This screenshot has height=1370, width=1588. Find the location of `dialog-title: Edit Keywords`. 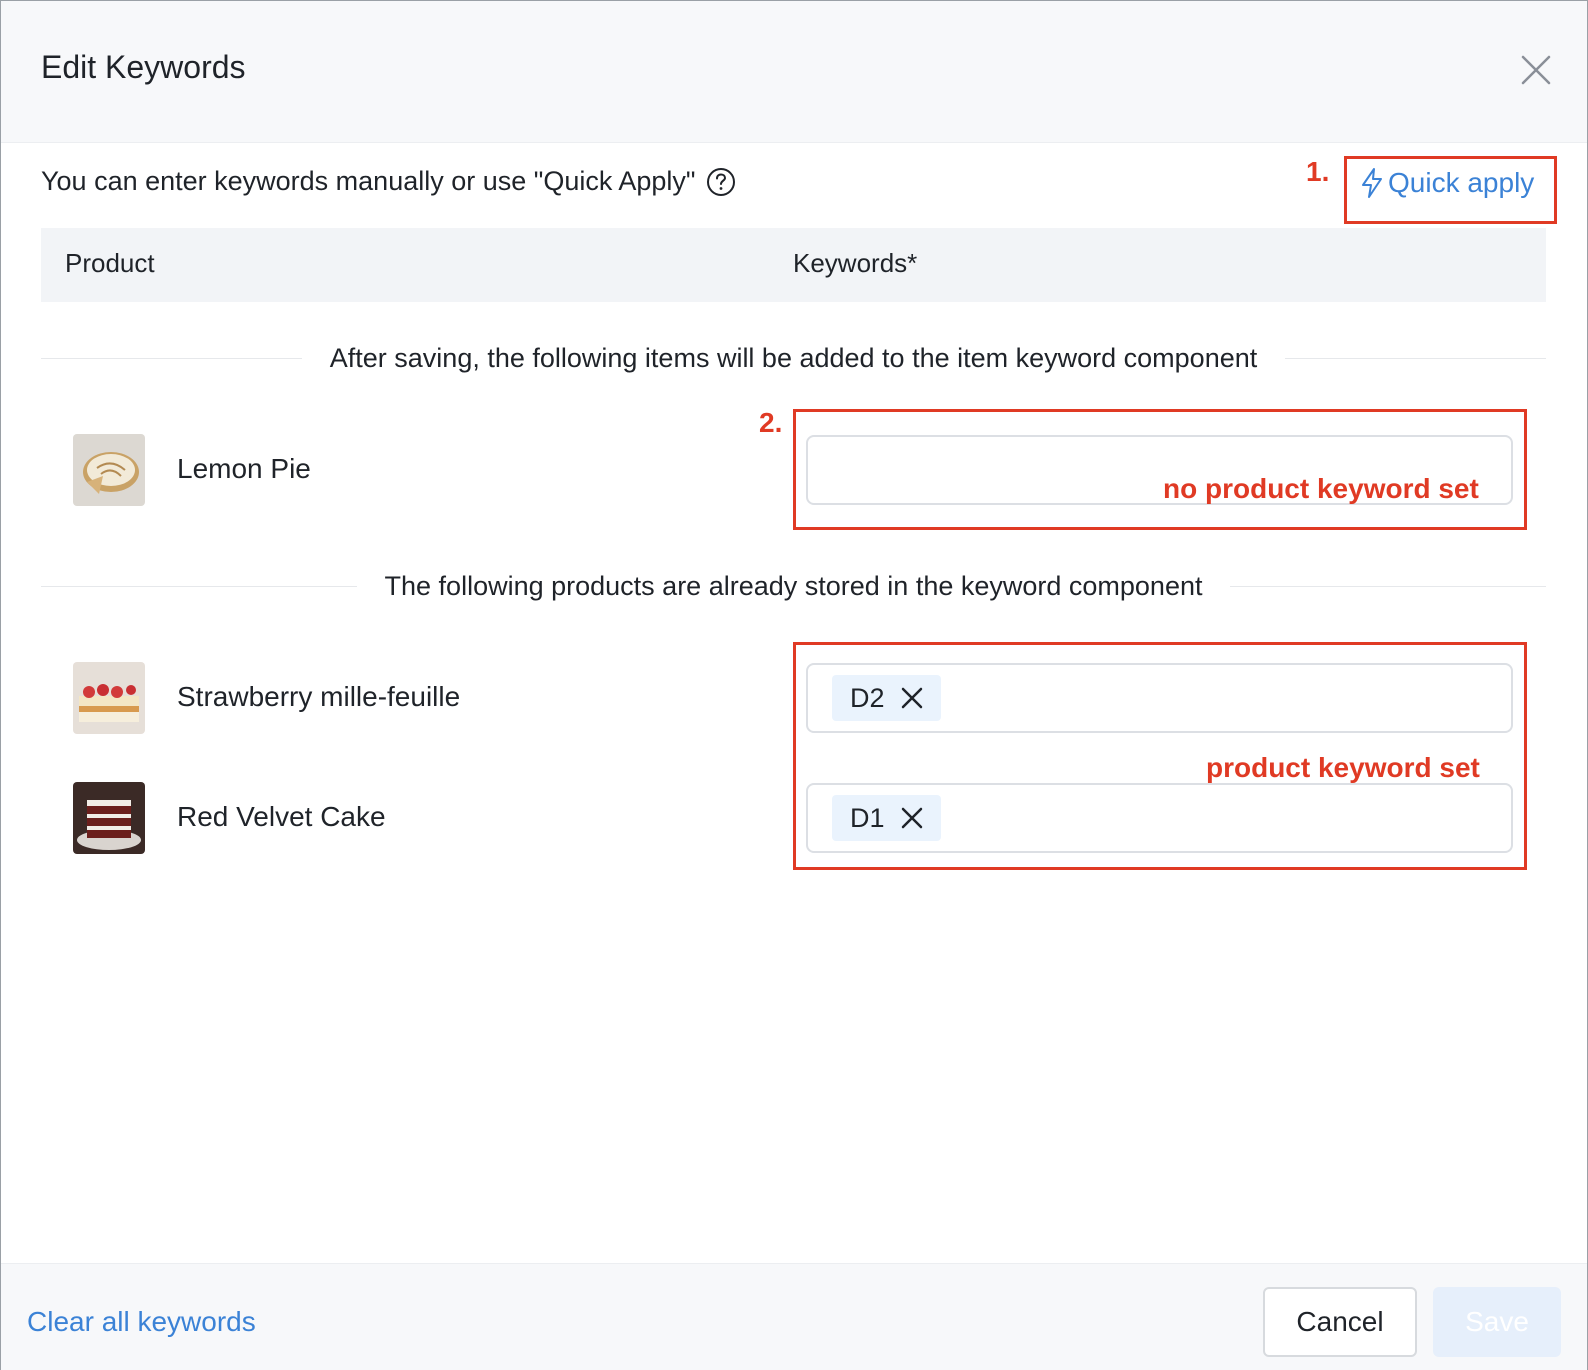

dialog-title: Edit Keywords is located at coordinates (143, 67).